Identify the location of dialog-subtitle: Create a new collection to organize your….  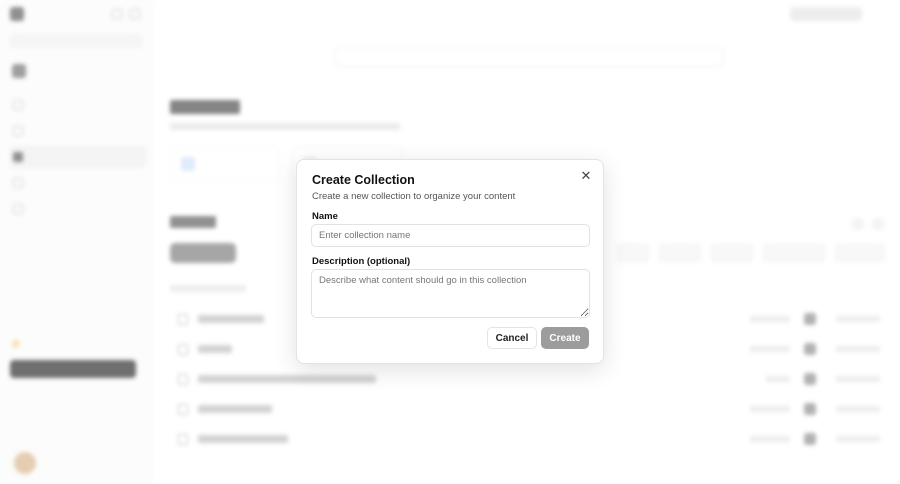
(414, 196).